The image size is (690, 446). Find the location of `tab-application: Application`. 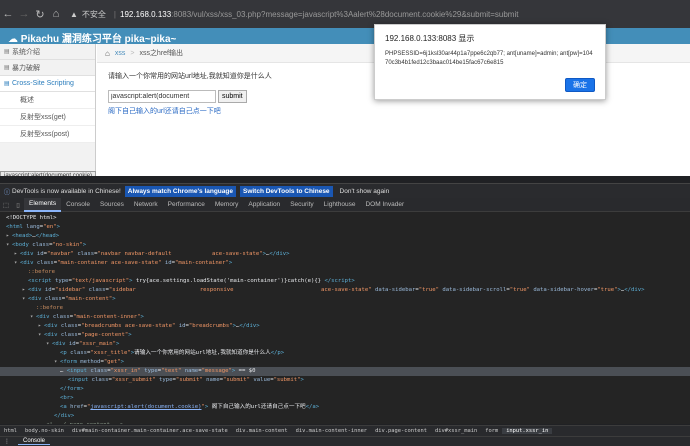

tab-application: Application is located at coordinates (264, 205).